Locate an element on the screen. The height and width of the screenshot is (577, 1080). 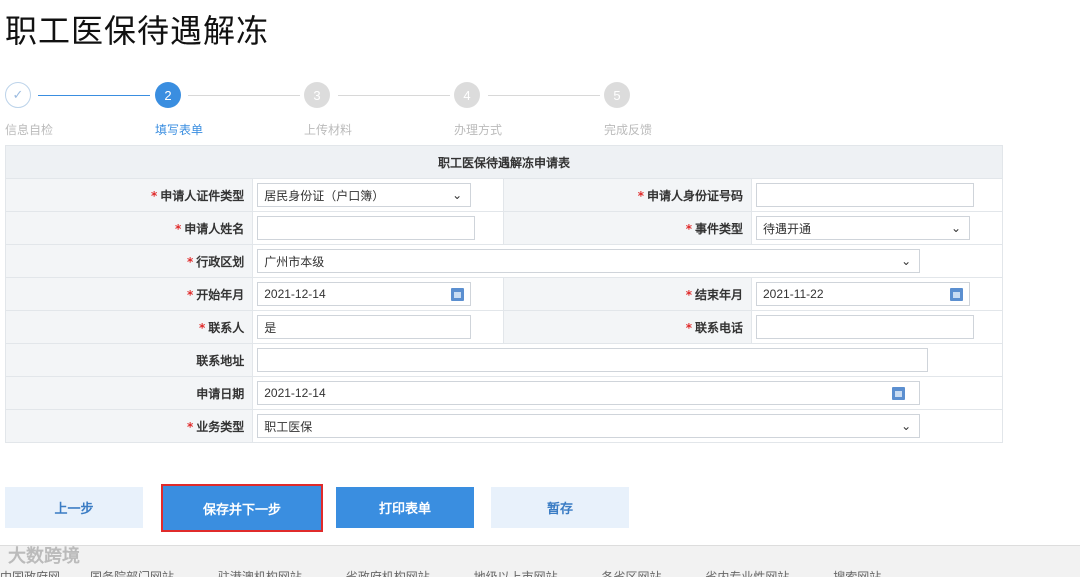
field-label: * 申请人证件类型 is located at coordinates (129, 195).